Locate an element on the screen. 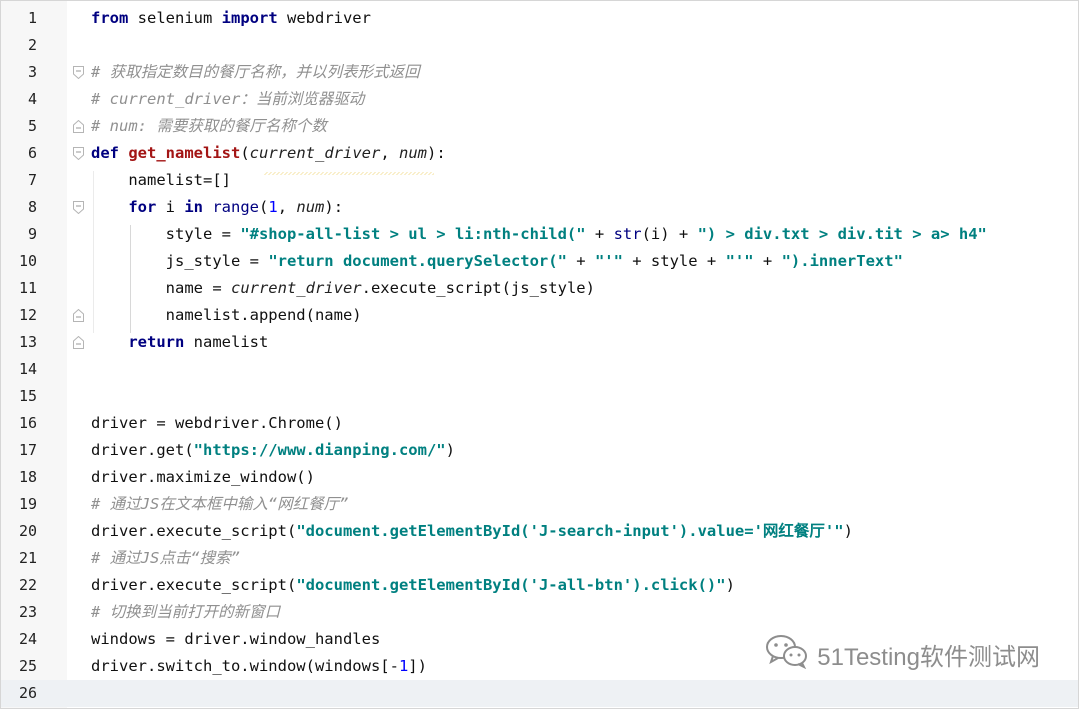 This screenshot has height=710, width=1080. code-token: selenium is located at coordinates (175, 18).